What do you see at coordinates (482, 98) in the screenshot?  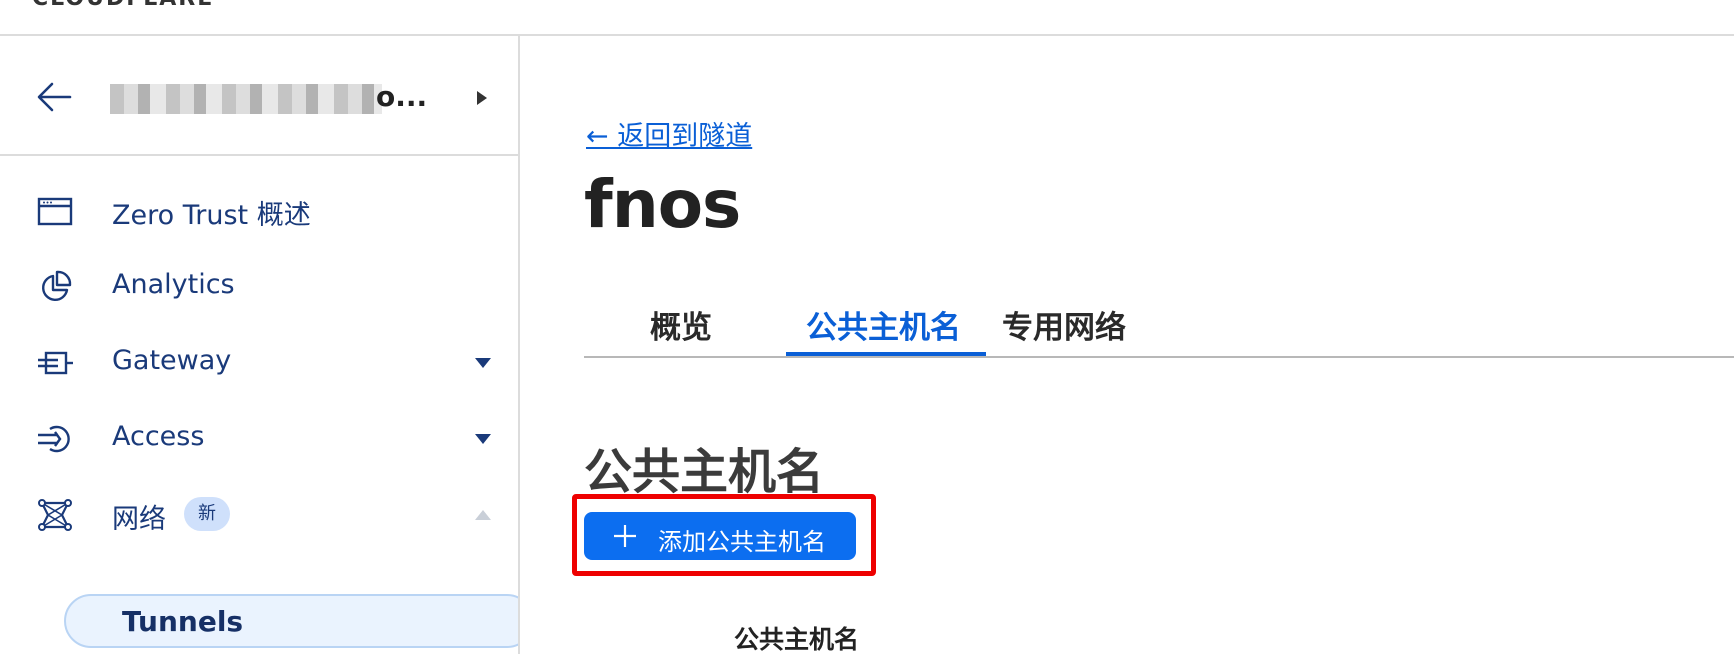 I see `caret-right-icon` at bounding box center [482, 98].